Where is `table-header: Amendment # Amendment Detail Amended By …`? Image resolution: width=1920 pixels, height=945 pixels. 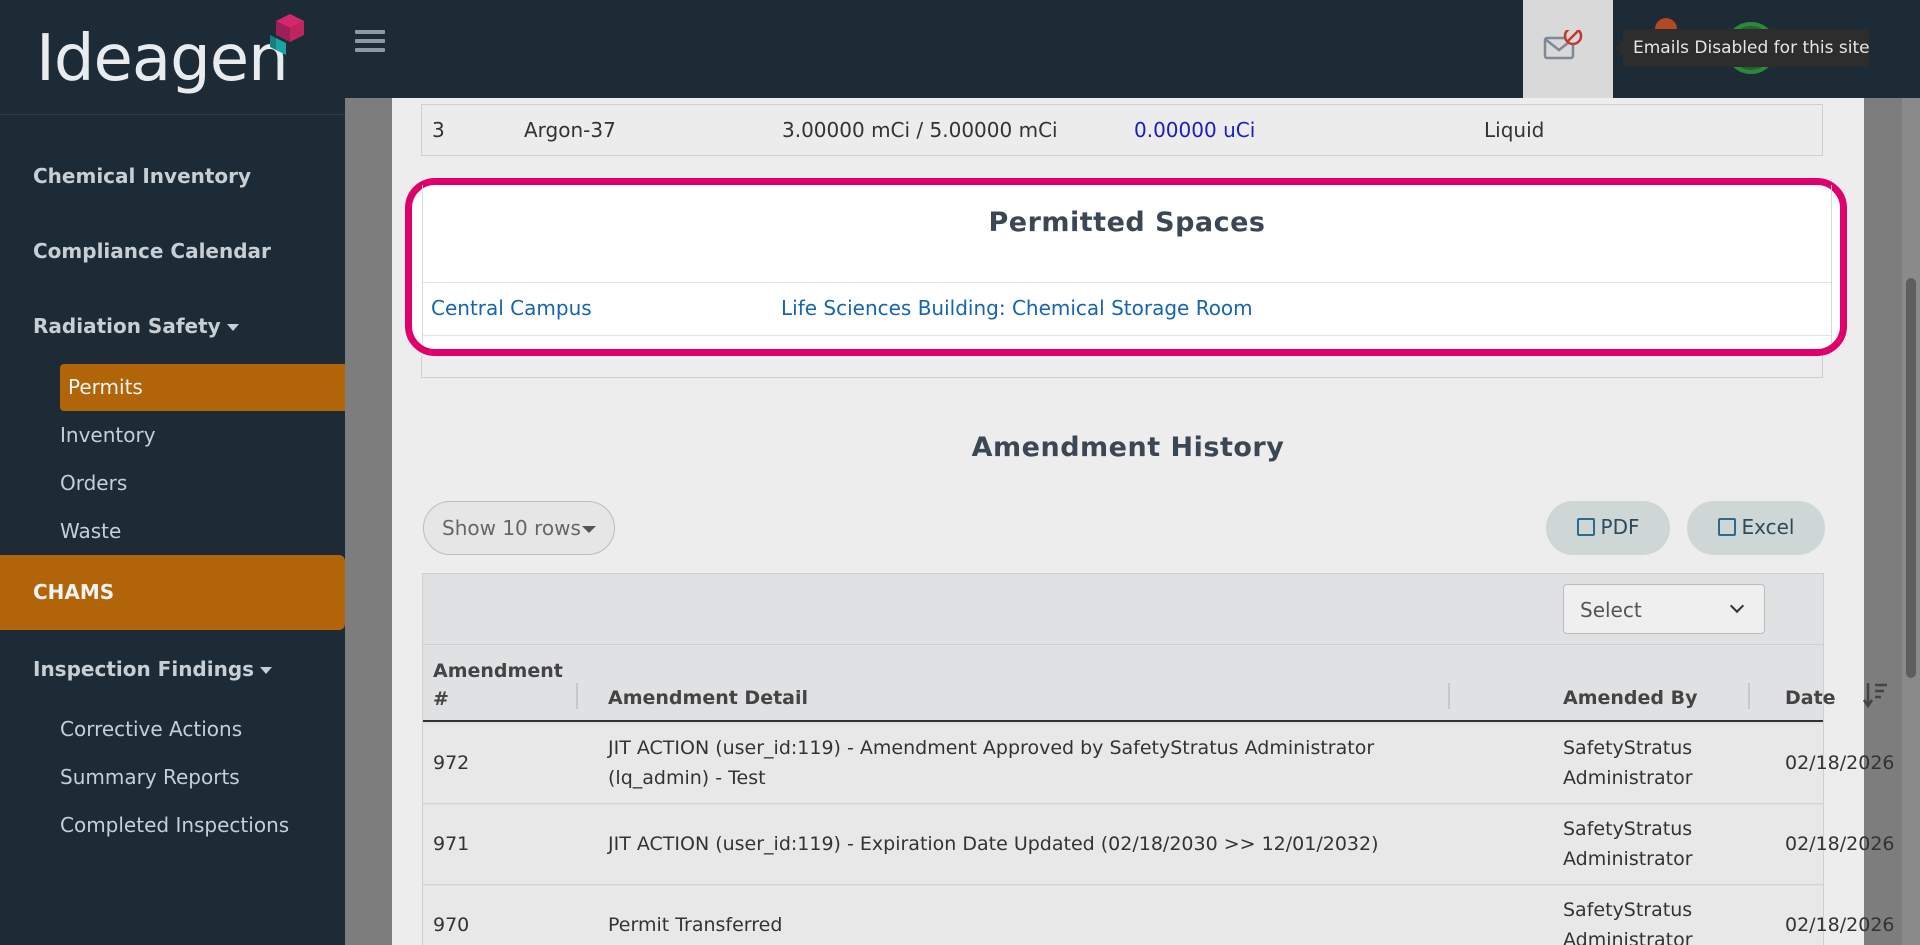 table-header: Amendment # Amendment Detail Amended By … is located at coordinates (1155, 683).